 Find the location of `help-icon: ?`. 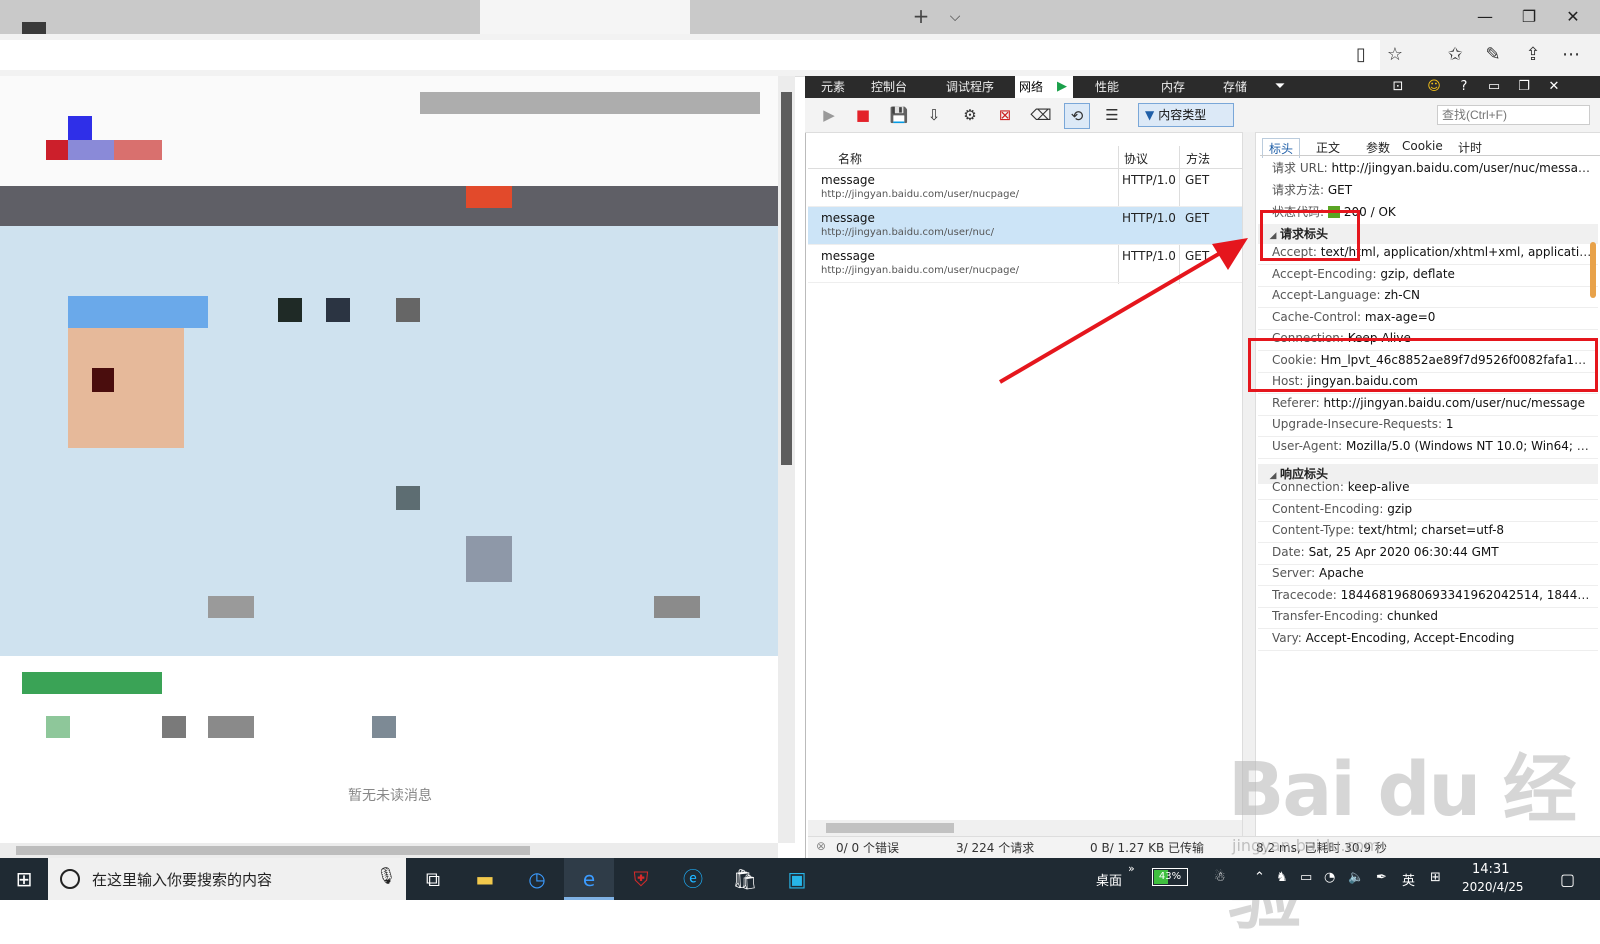

help-icon: ? is located at coordinates (1464, 87).